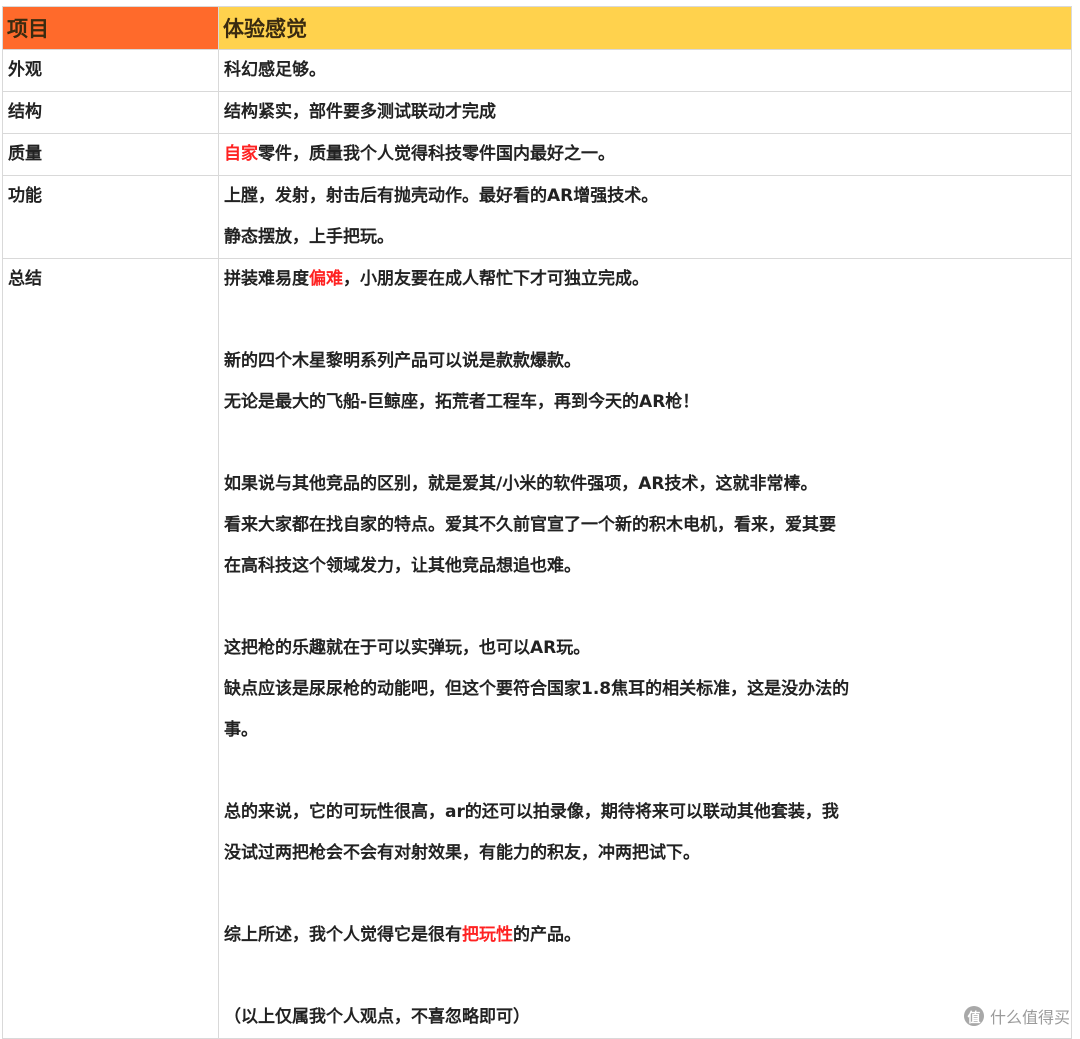  I want to click on watermark: 值 什么值得买, so click(1016, 1016).